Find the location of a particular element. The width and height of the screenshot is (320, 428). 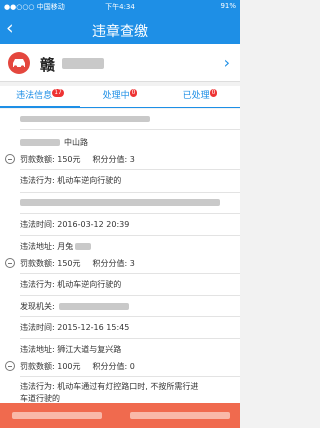

nav-bar: ‹ 违章查缴 is located at coordinates (120, 29).